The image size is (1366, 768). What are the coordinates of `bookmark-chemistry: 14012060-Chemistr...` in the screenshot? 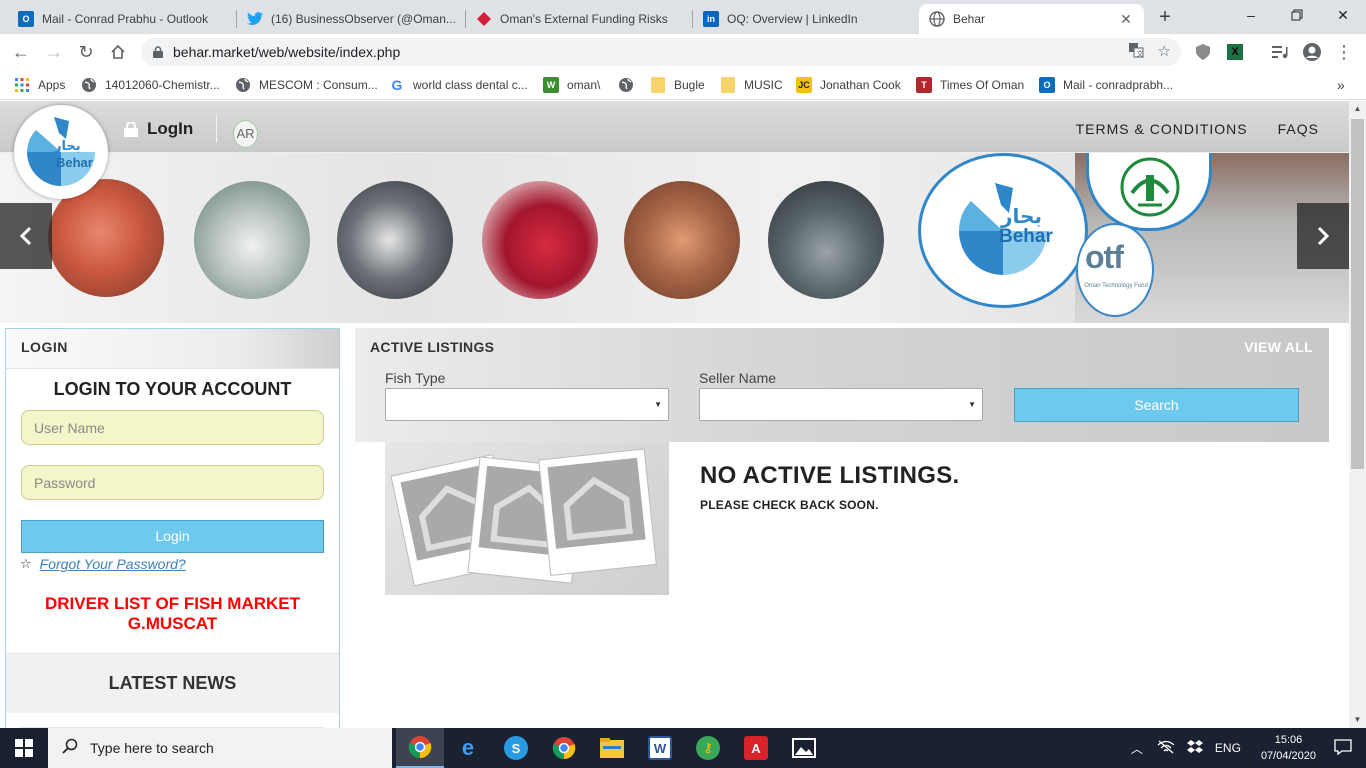 It's located at (150, 85).